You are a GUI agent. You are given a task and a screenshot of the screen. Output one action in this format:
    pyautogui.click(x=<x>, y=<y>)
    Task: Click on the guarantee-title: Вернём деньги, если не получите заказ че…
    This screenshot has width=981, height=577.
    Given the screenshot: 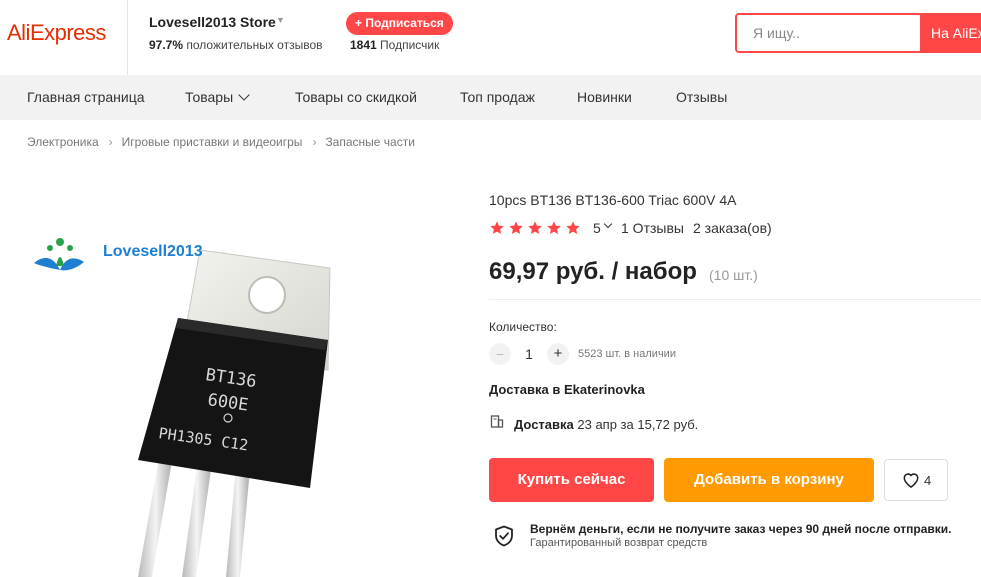 What is the action you would take?
    pyautogui.click(x=741, y=529)
    